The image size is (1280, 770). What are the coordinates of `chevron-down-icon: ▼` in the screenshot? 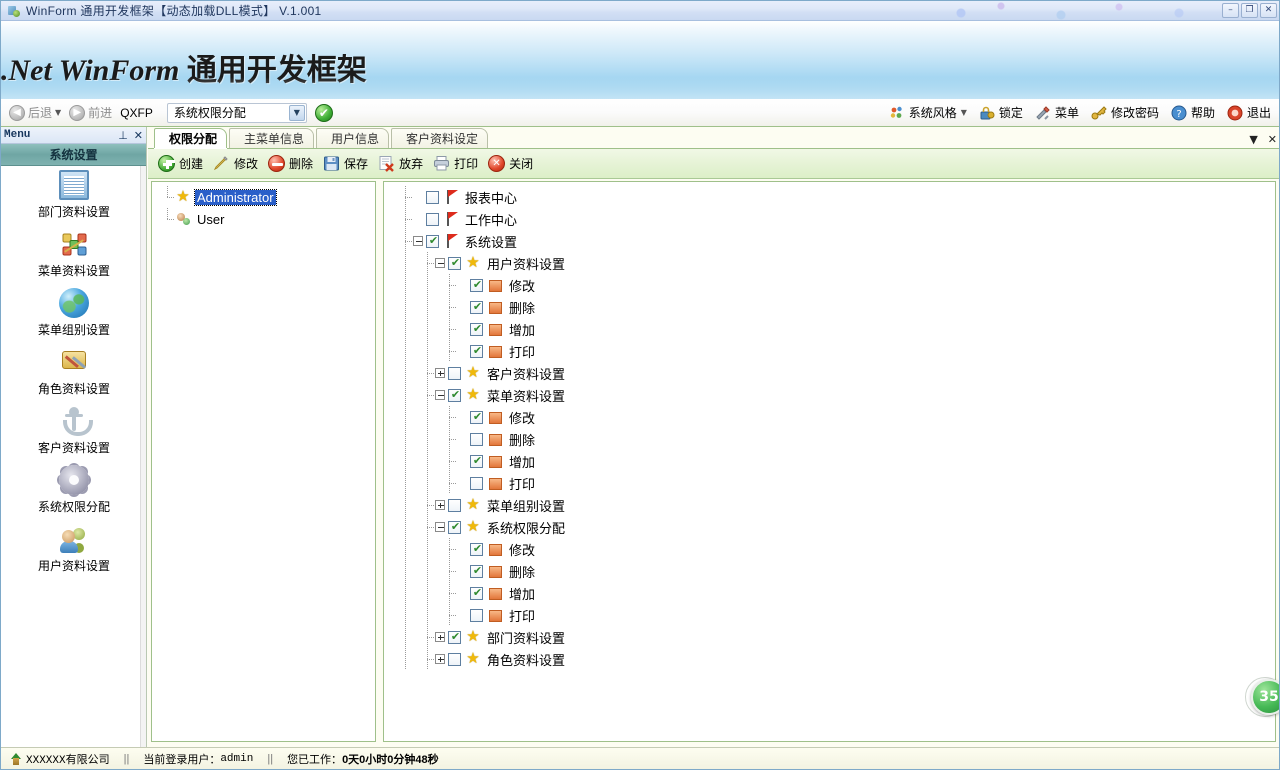 It's located at (296, 112).